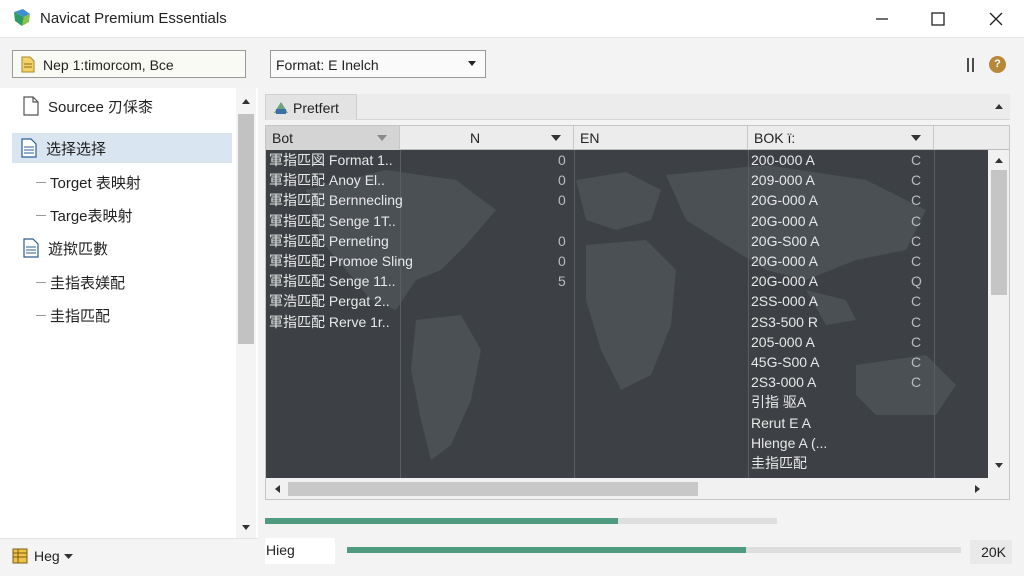  What do you see at coordinates (785, 362) in the screenshot?
I see `table-cell: 45G-S00 A` at bounding box center [785, 362].